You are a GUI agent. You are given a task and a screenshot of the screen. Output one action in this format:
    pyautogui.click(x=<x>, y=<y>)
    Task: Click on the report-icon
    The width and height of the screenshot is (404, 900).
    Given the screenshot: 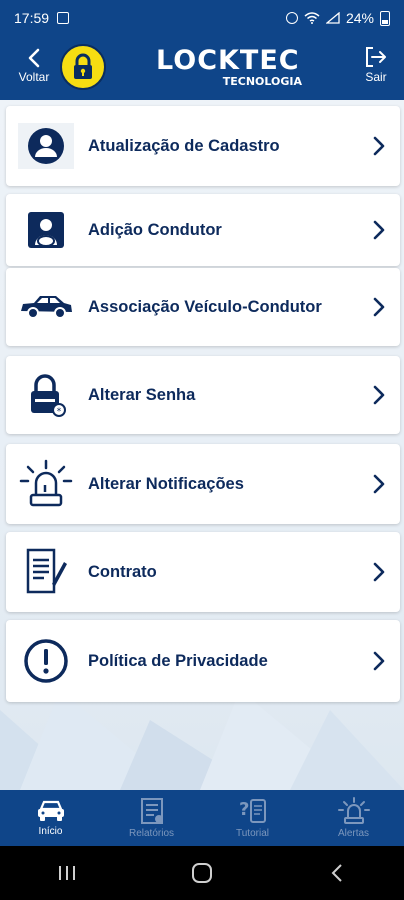 What is the action you would take?
    pyautogui.click(x=151, y=811)
    